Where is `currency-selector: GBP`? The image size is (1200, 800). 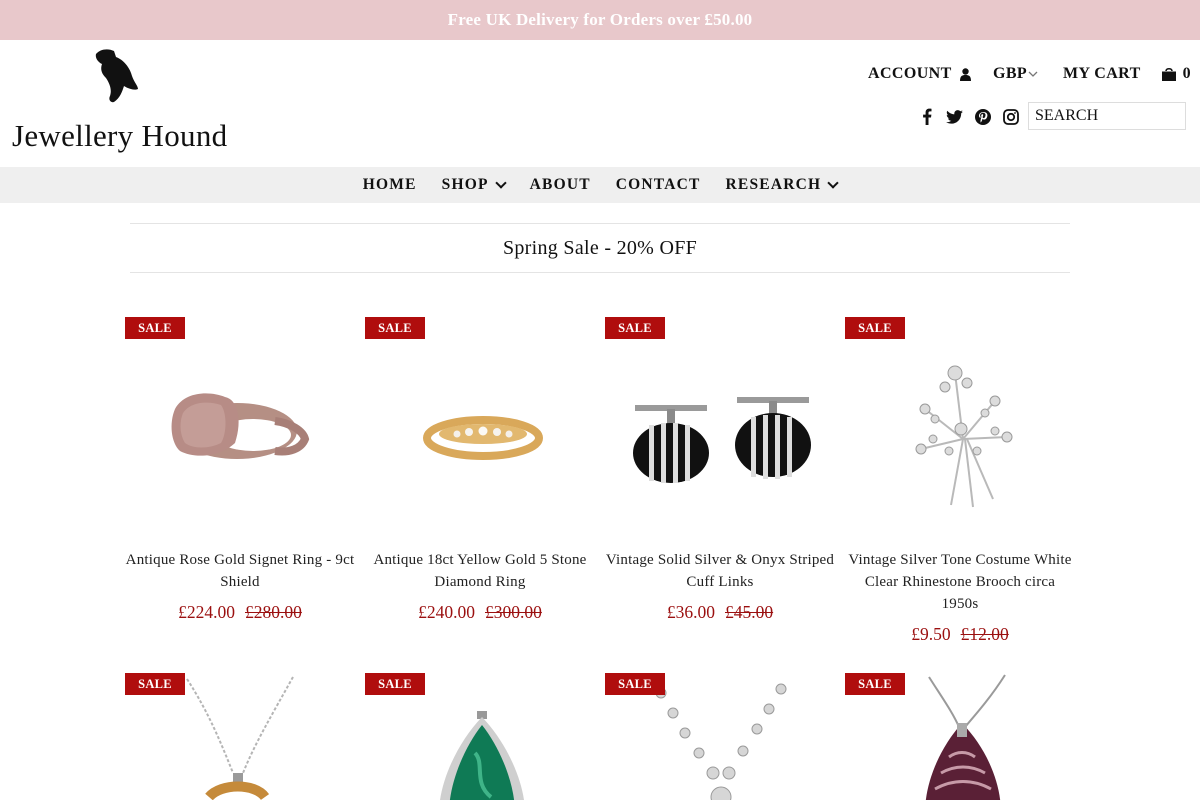
currency-selector: GBP is located at coordinates (1015, 74).